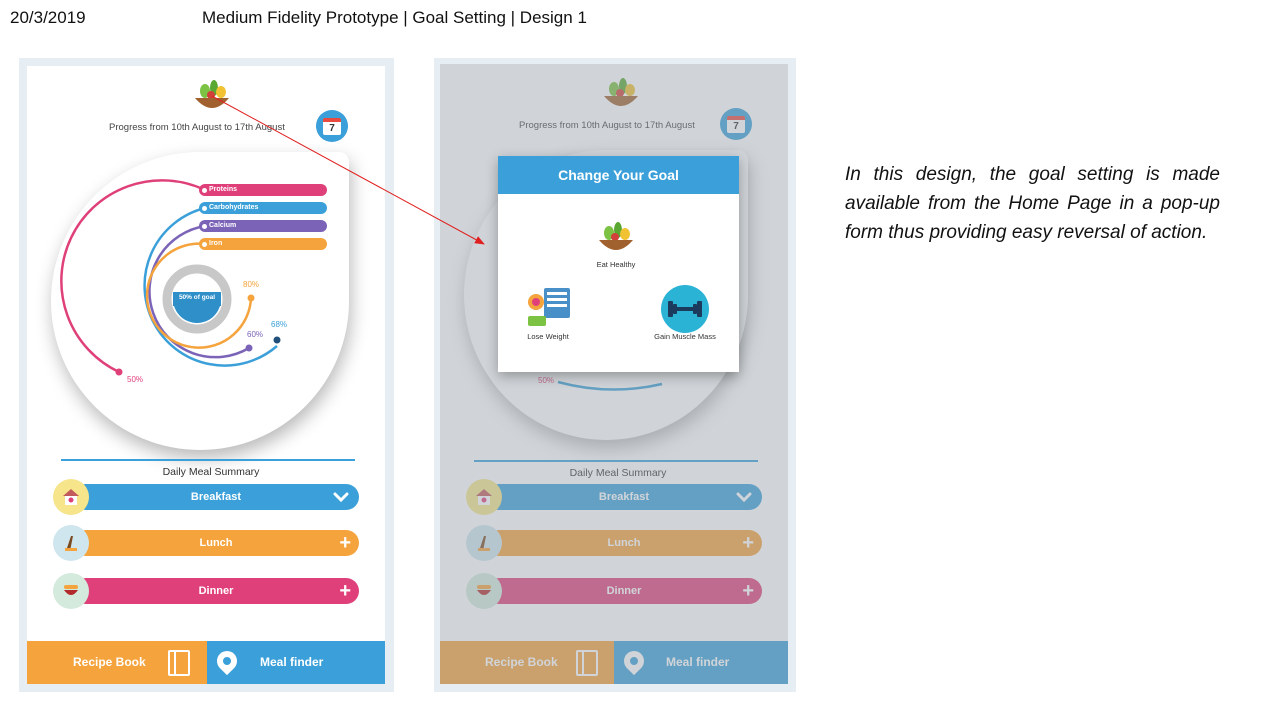 Image resolution: width=1280 pixels, height=720 pixels. Describe the element at coordinates (251, 284) in the screenshot. I see `iron-percent: 80%` at that location.